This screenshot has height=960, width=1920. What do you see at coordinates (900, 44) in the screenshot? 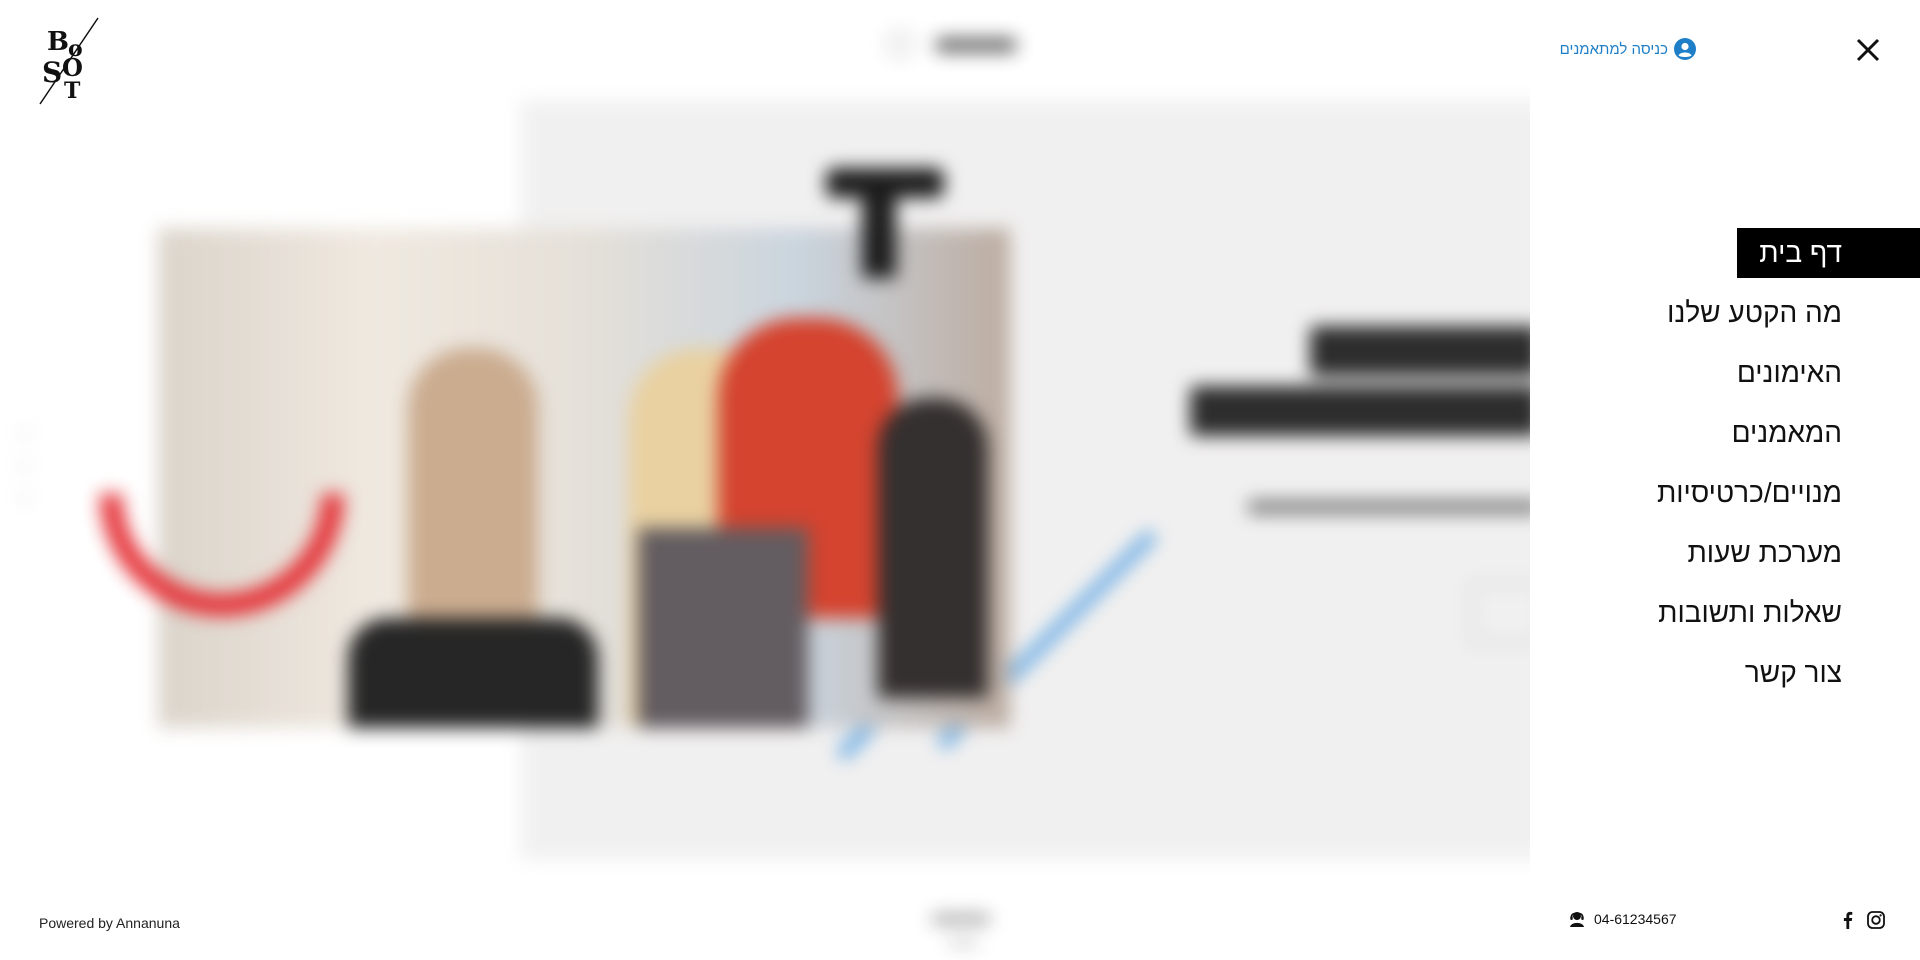
I see `bg-search-icon` at bounding box center [900, 44].